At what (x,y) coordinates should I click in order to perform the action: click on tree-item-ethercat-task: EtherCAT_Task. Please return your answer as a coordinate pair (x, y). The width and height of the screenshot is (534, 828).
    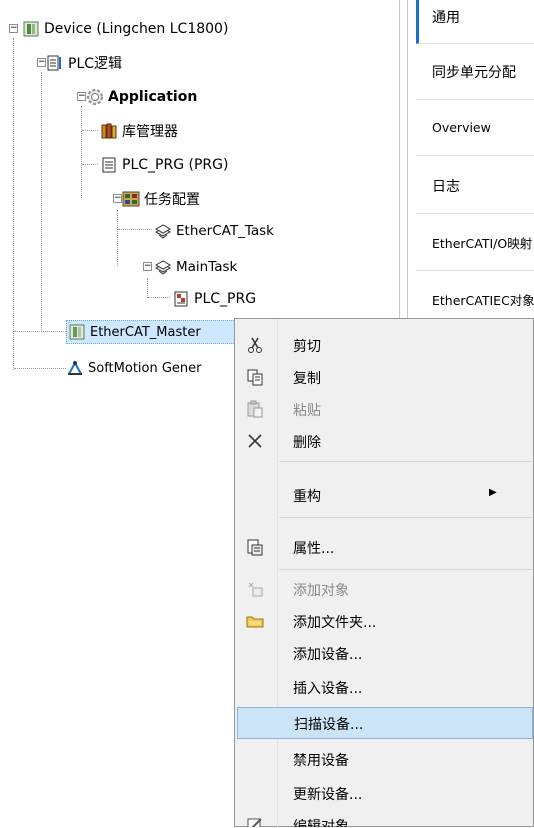
    Looking at the image, I should click on (214, 231).